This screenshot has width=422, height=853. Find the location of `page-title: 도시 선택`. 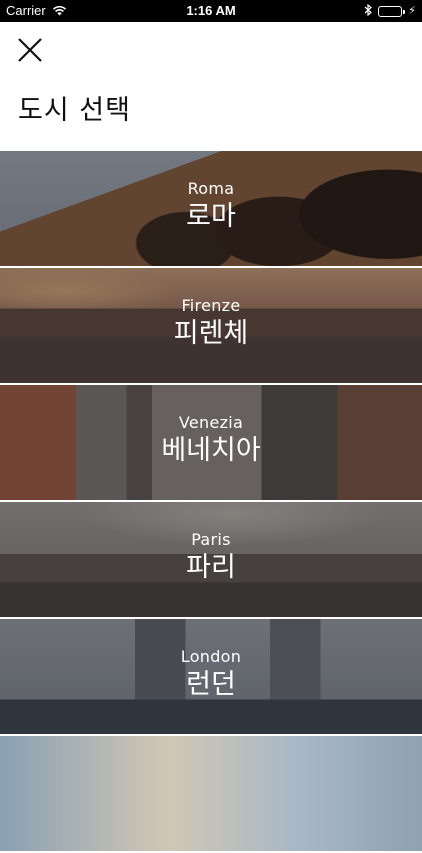

page-title: 도시 선택 is located at coordinates (74, 110).